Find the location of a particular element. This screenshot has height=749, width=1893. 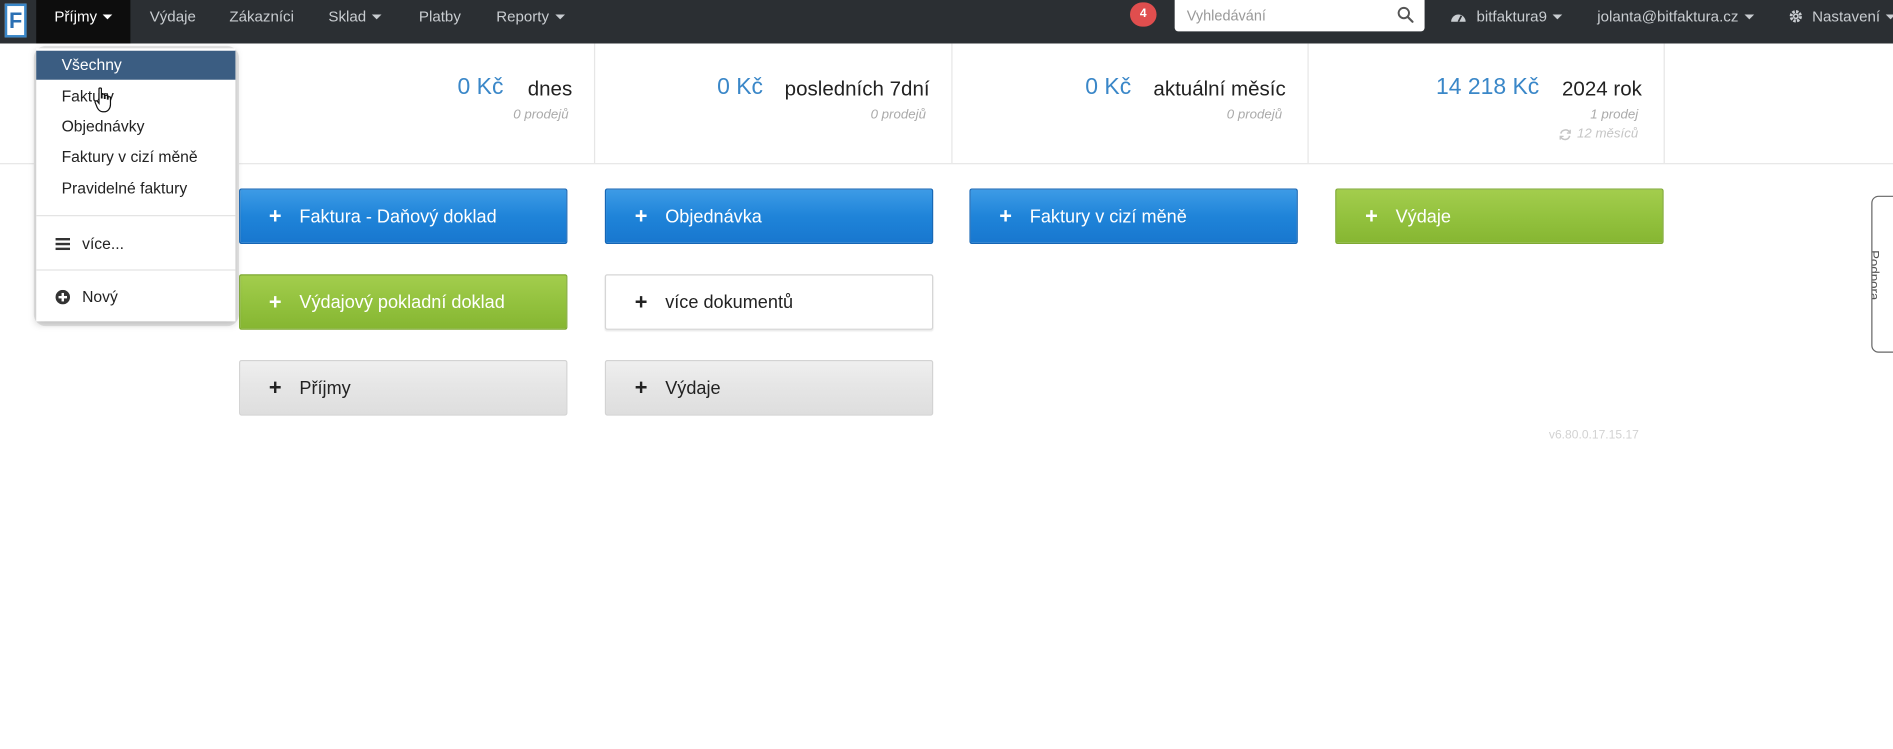

button-label: Faktura - Daňový doklad is located at coordinates (398, 216).